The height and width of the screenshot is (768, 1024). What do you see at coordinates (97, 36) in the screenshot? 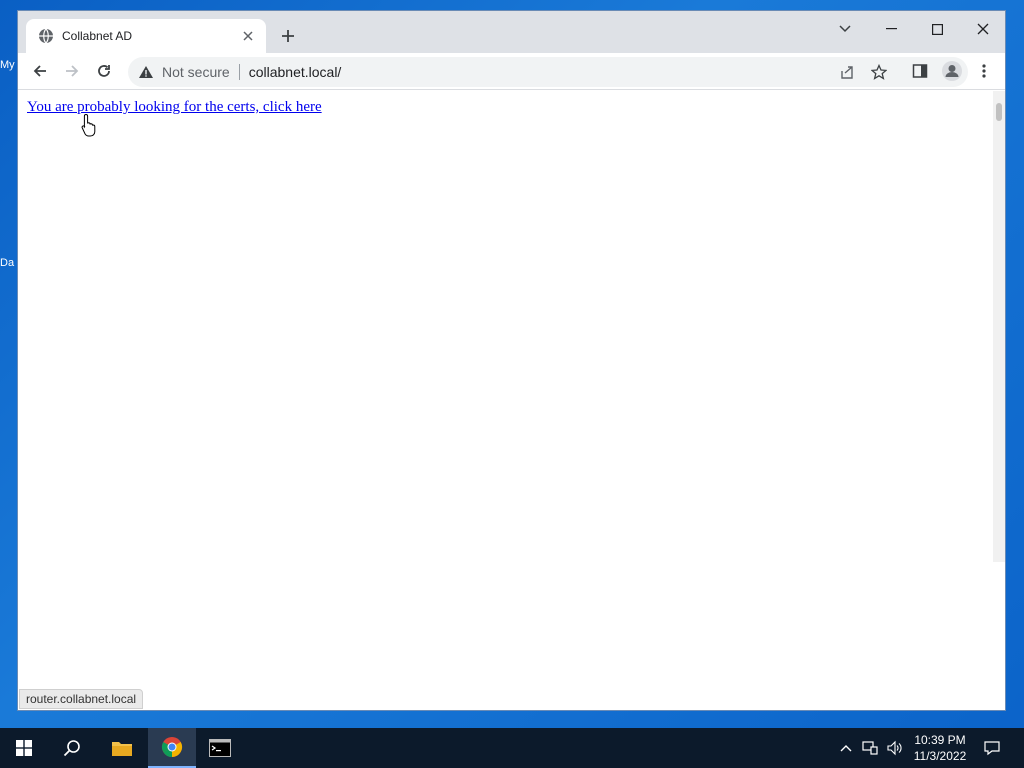
I see `tab-title: Collabnet AD` at bounding box center [97, 36].